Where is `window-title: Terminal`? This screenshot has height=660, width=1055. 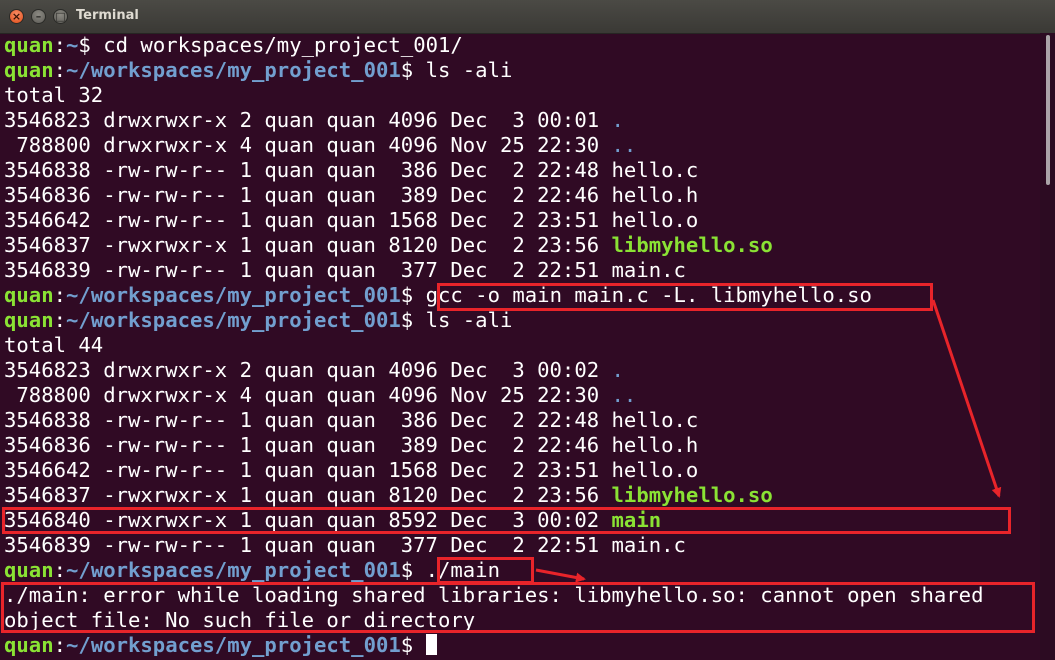 window-title: Terminal is located at coordinates (107, 15).